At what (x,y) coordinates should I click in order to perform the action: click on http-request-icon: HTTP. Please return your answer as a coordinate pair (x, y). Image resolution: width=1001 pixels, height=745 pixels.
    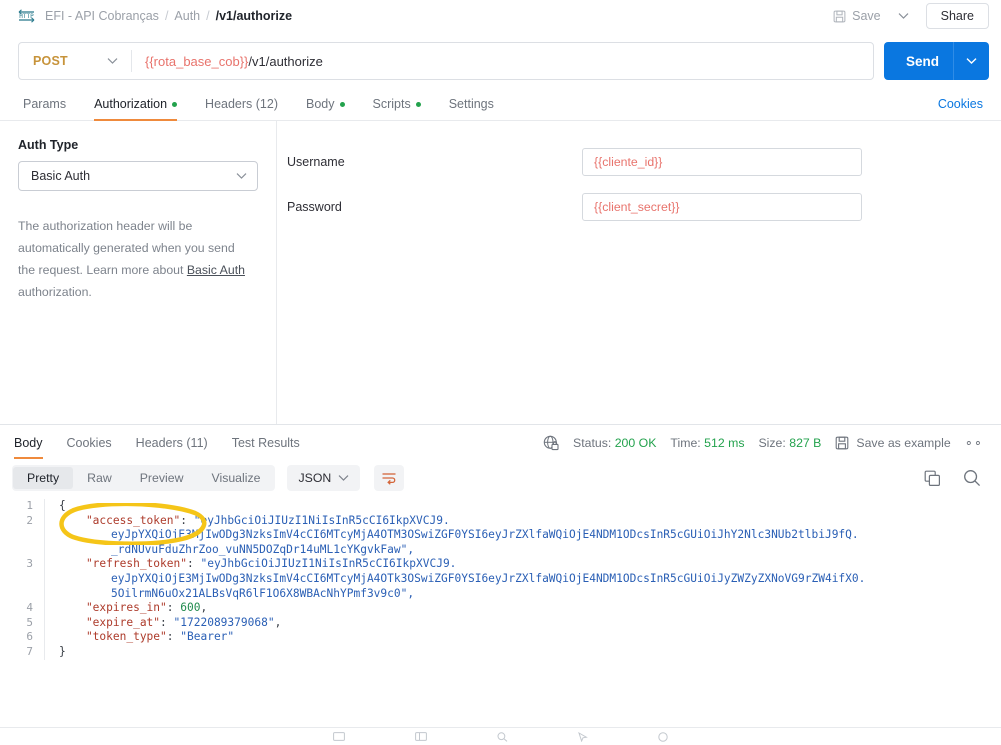
    Looking at the image, I should click on (26, 16).